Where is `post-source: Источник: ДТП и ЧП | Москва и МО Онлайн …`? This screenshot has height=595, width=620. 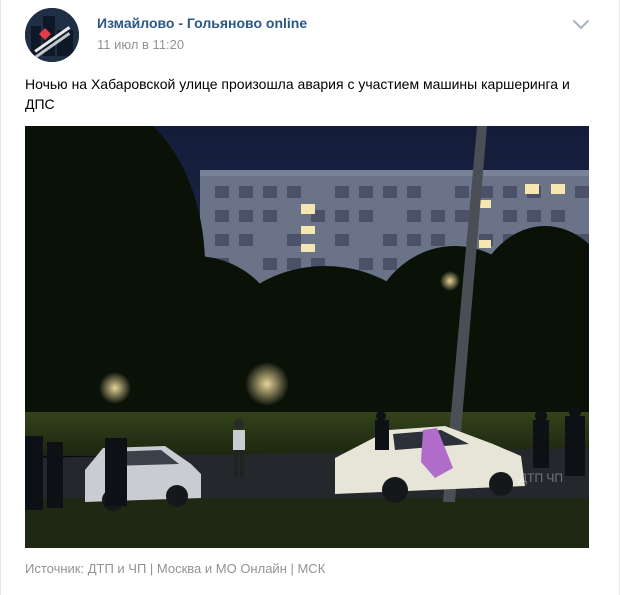
post-source: Источник: ДТП и ЧП | Москва и МО Онлайн … is located at coordinates (175, 568).